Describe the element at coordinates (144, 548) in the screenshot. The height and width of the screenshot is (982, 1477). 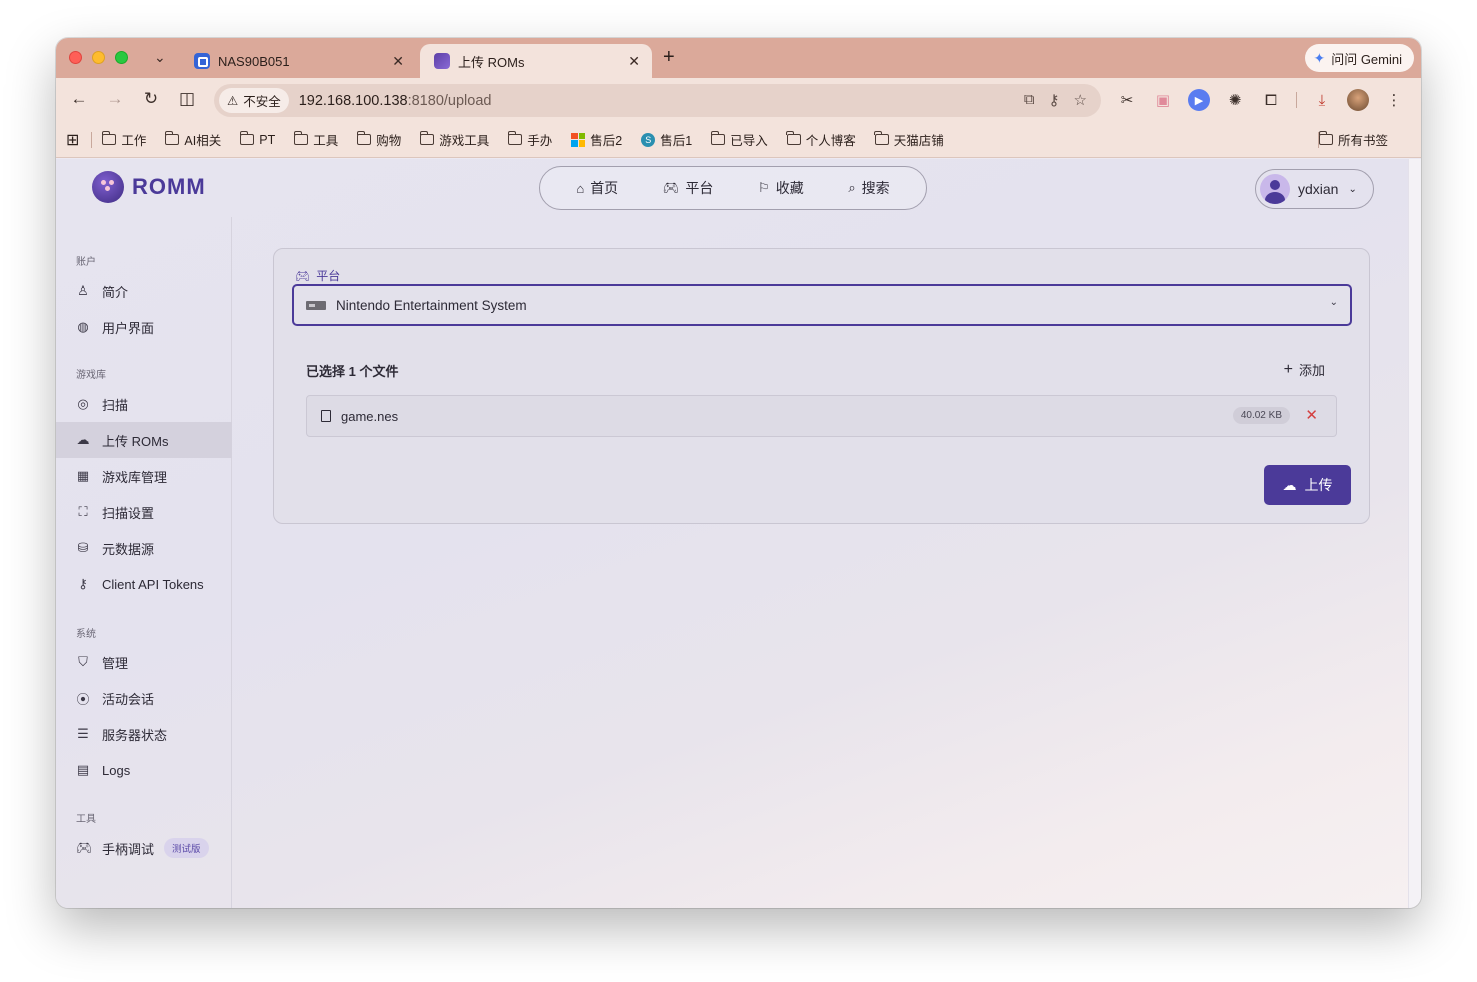
I see `sidebar-item-metadata-sources: ⛁ 元数据源` at that location.